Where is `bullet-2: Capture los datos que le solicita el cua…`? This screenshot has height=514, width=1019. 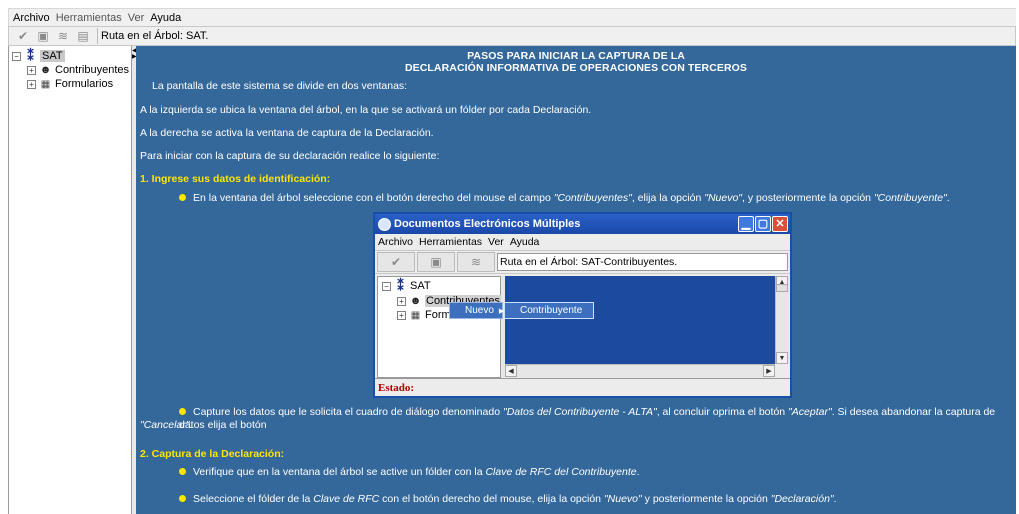
bullet-2: Capture los datos que le solicita el cua… is located at coordinates (594, 419).